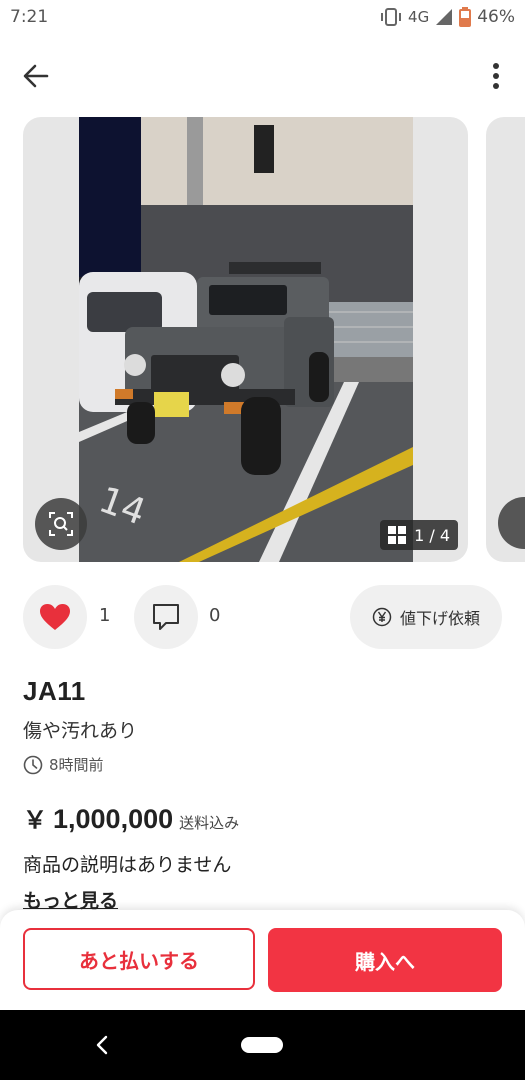 The height and width of the screenshot is (1080, 525). What do you see at coordinates (262, 960) in the screenshot?
I see `bottom-action-bar: あと払いする 購入へ` at bounding box center [262, 960].